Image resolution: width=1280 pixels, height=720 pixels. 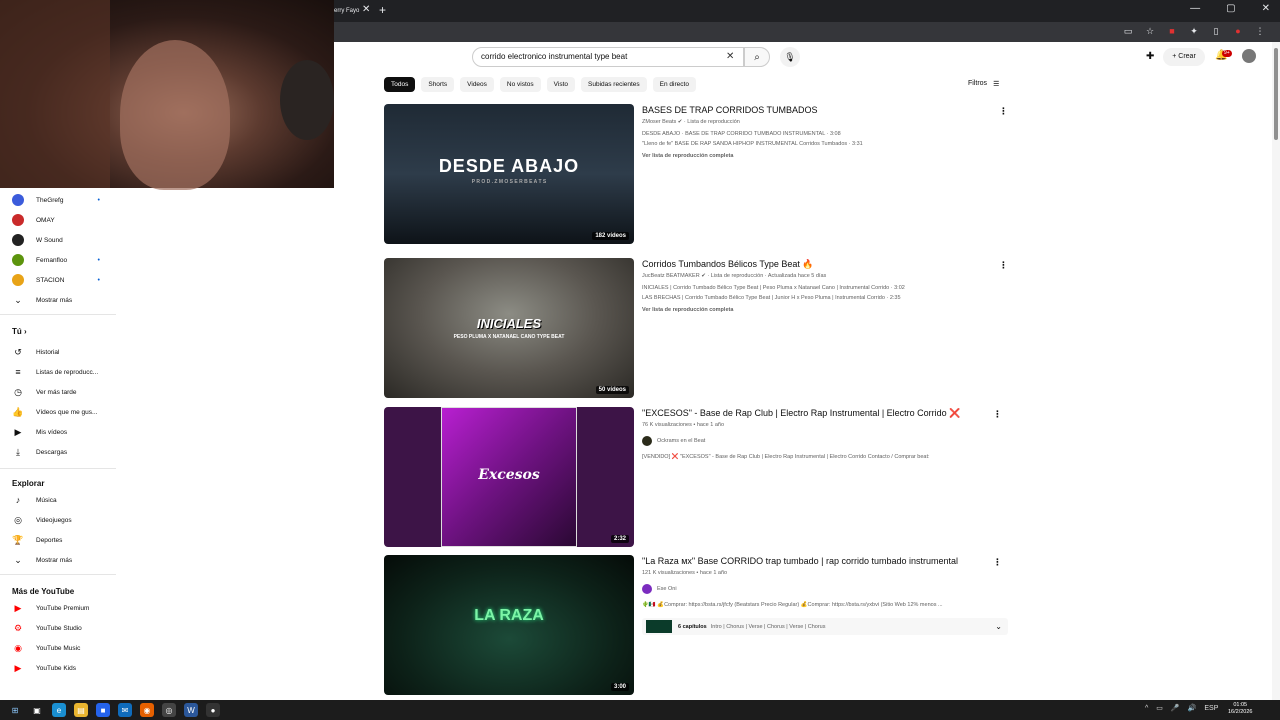 I want to click on chip-videos: Videos, so click(x=477, y=84).